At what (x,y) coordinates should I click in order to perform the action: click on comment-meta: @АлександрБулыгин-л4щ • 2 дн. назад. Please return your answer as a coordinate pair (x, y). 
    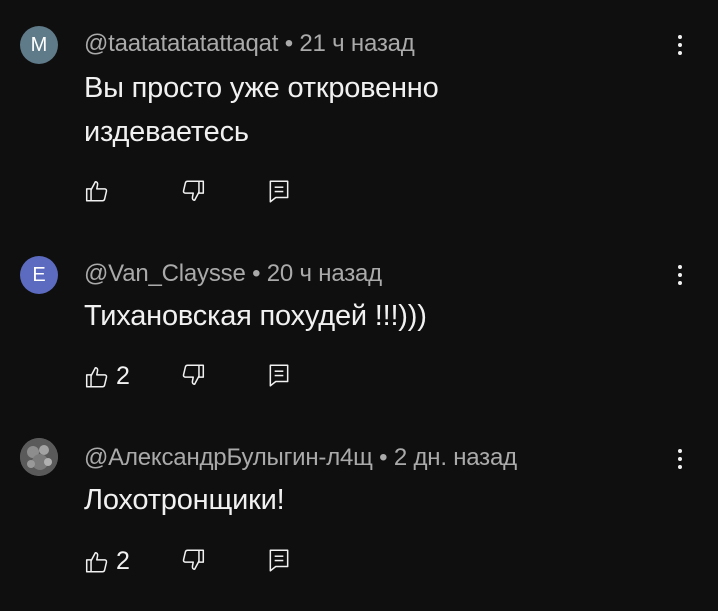
    Looking at the image, I should click on (300, 458).